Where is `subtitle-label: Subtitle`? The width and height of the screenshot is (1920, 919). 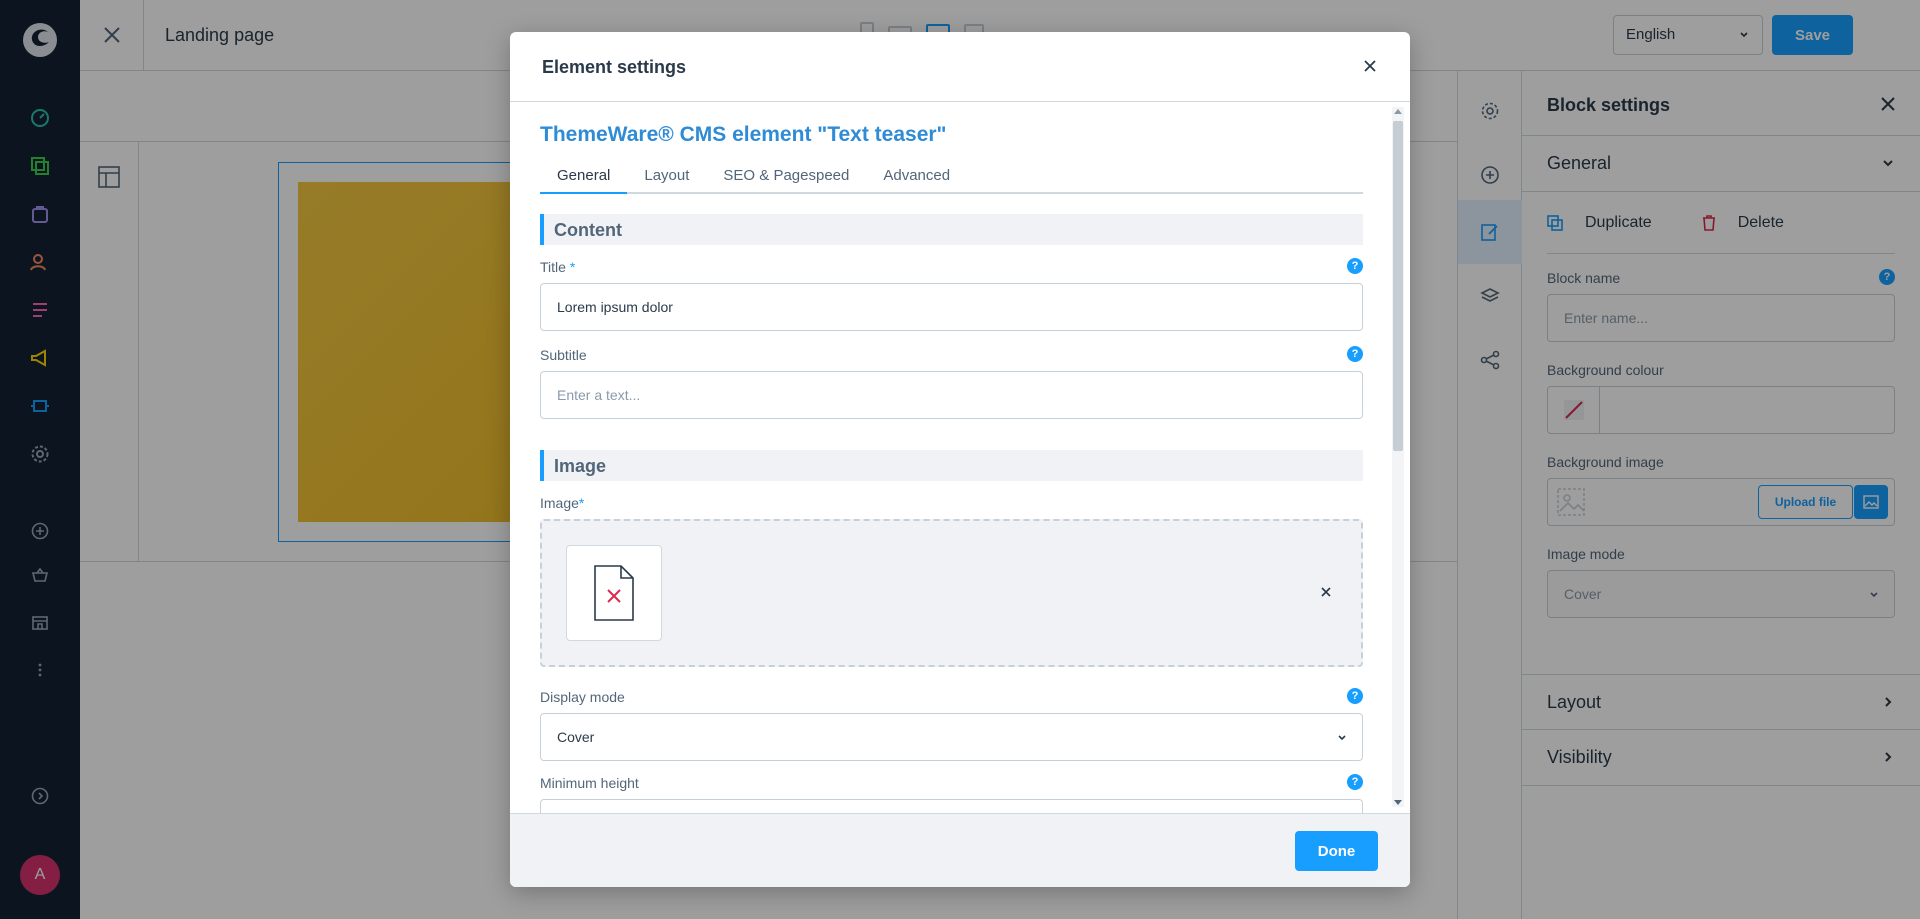 subtitle-label: Subtitle is located at coordinates (563, 355).